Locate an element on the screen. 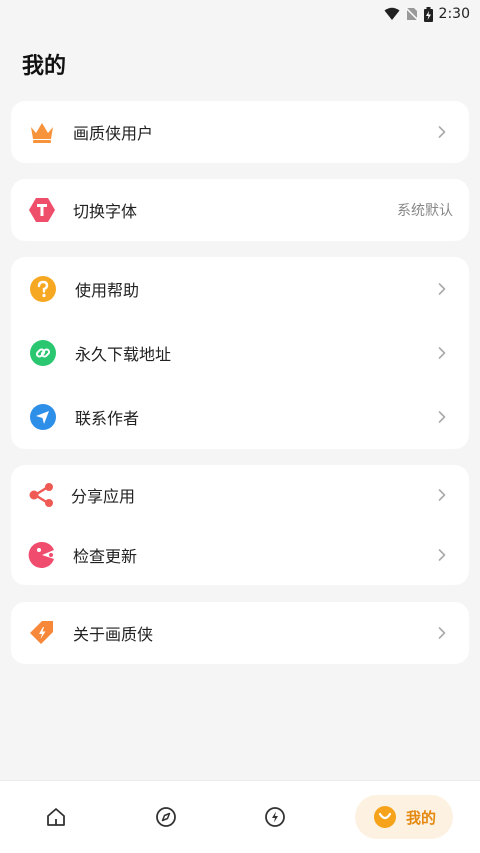 This screenshot has width=480, height=853. lightning-icon is located at coordinates (275, 817).